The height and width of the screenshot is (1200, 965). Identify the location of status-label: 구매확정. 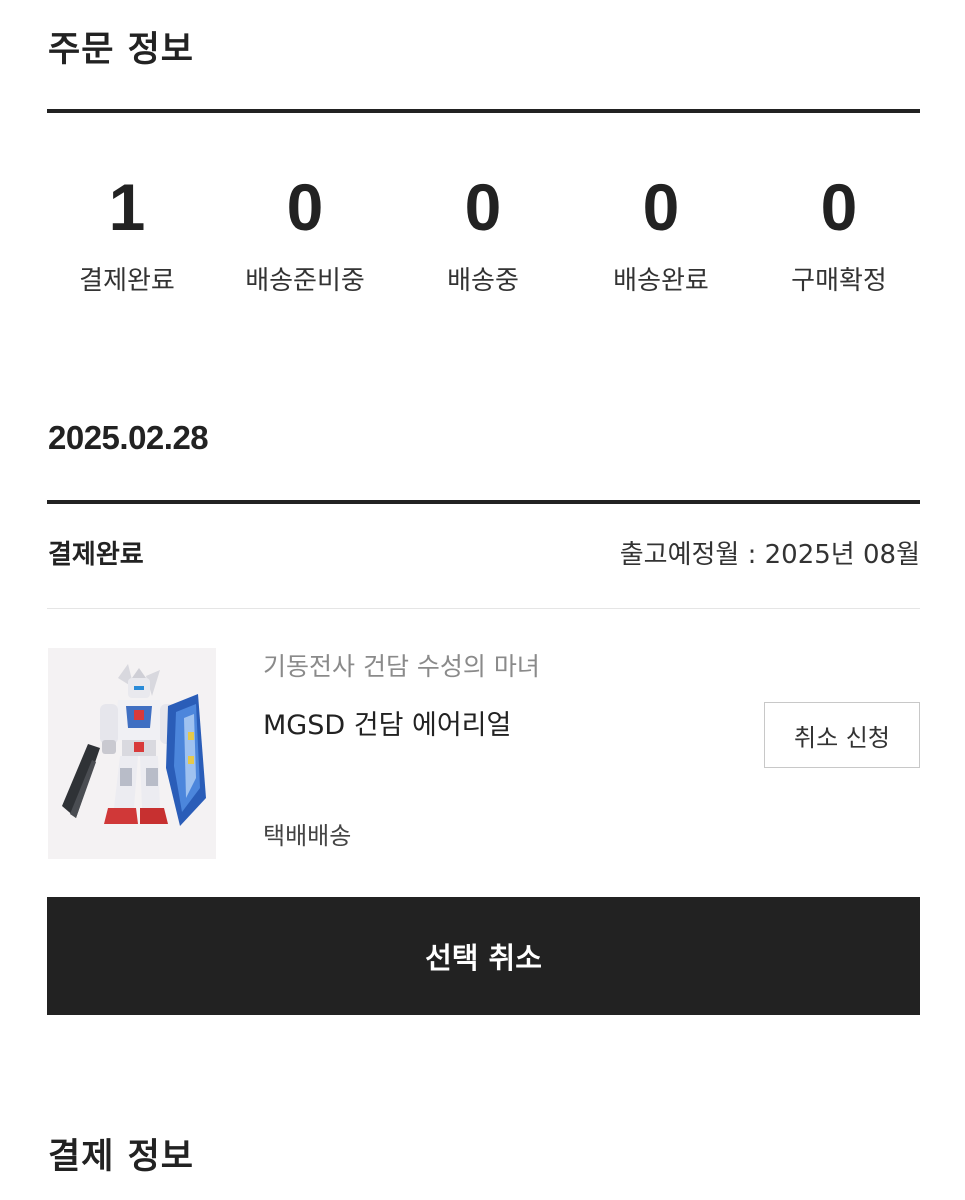
(839, 281).